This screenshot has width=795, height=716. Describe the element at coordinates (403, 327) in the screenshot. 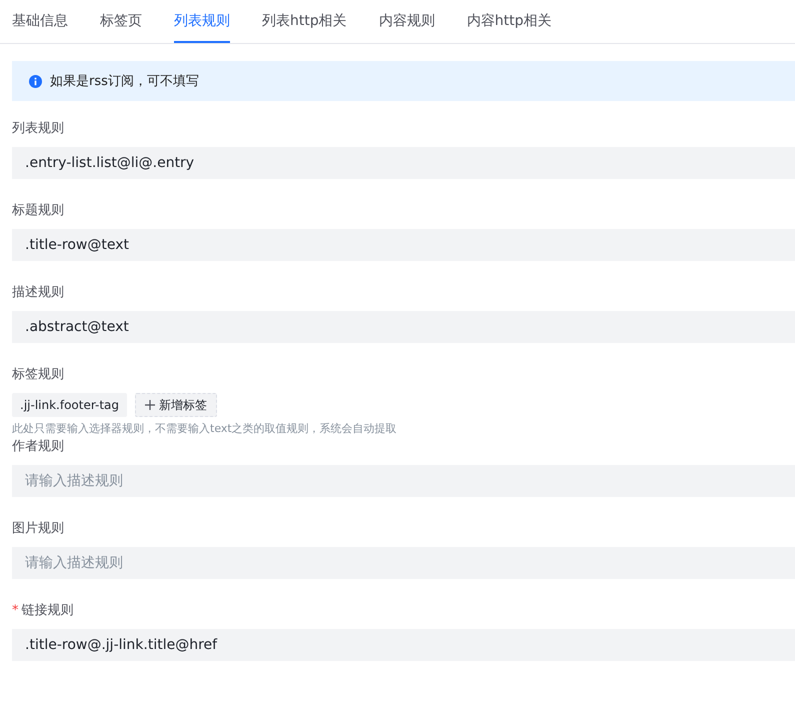

I see `input-field: .abstract@text` at that location.